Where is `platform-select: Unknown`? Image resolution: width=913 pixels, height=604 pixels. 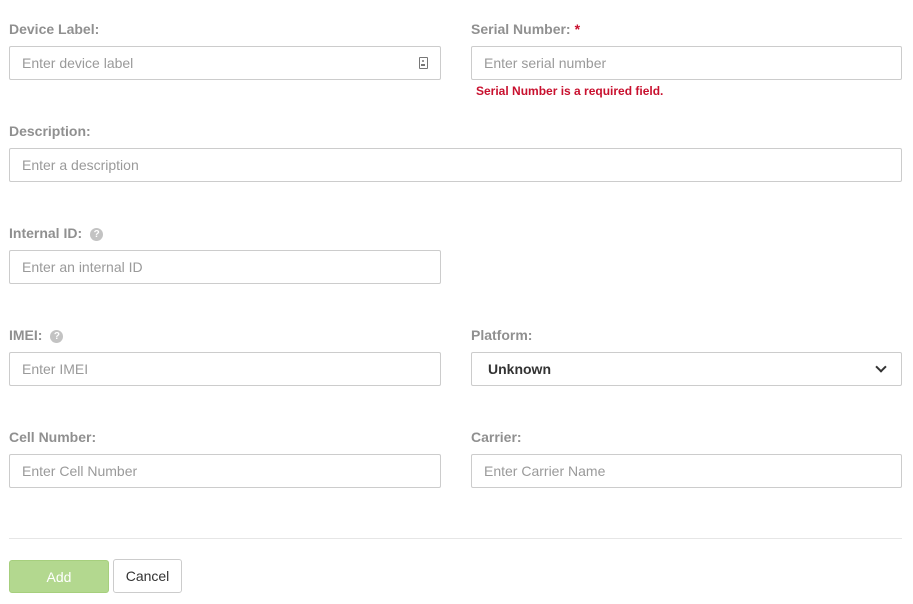 platform-select: Unknown is located at coordinates (686, 369).